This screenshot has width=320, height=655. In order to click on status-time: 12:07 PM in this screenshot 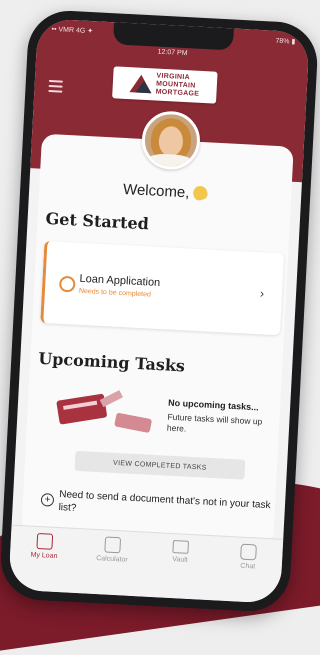, I will do `click(172, 53)`.